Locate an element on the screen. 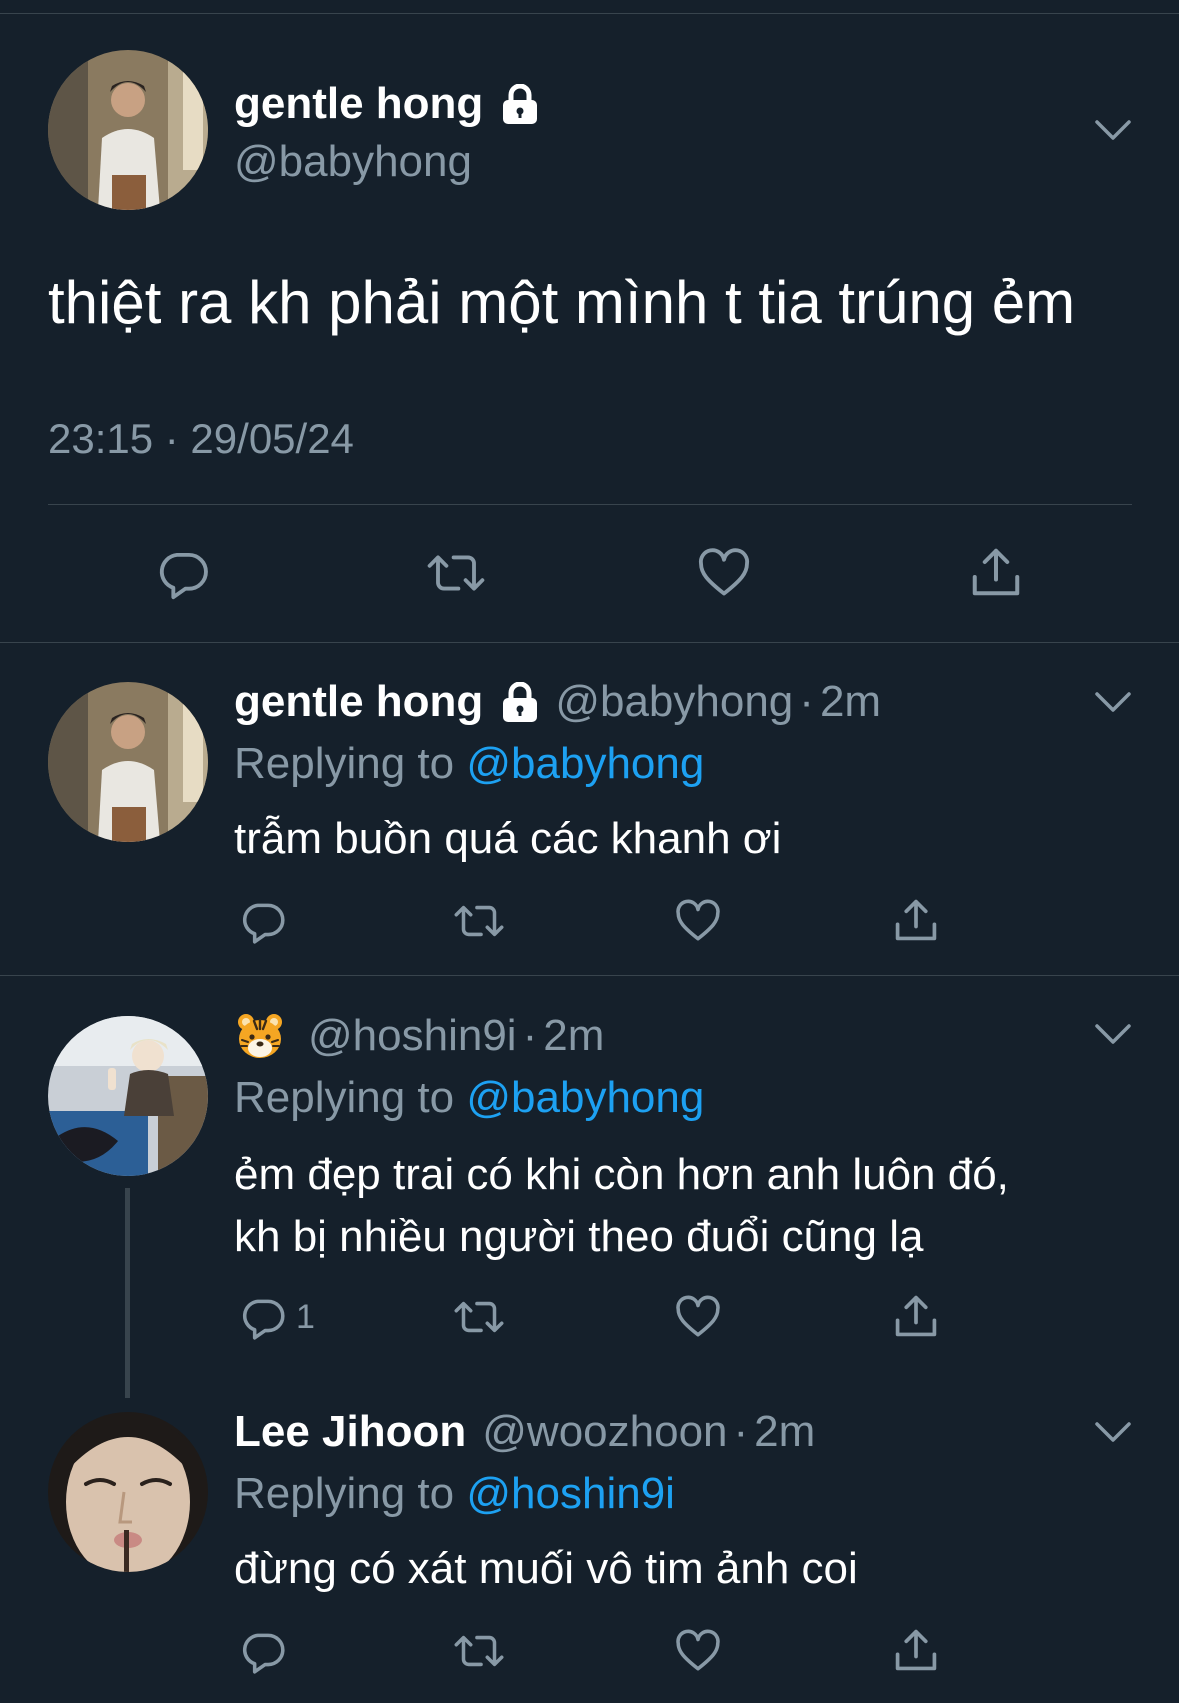 The width and height of the screenshot is (1179, 1703). reply-header: Lee Jihoon @woozhoon · 2m is located at coordinates (524, 1432).